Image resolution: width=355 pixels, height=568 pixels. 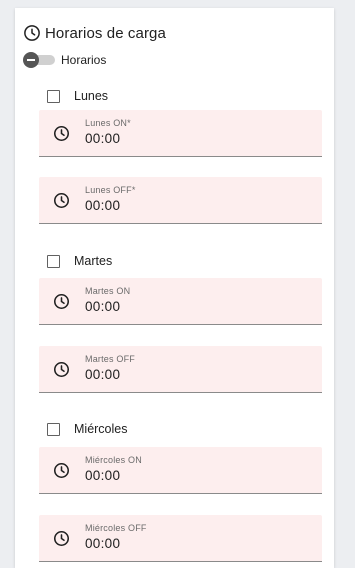 I want to click on minus-icon, so click(x=31, y=60).